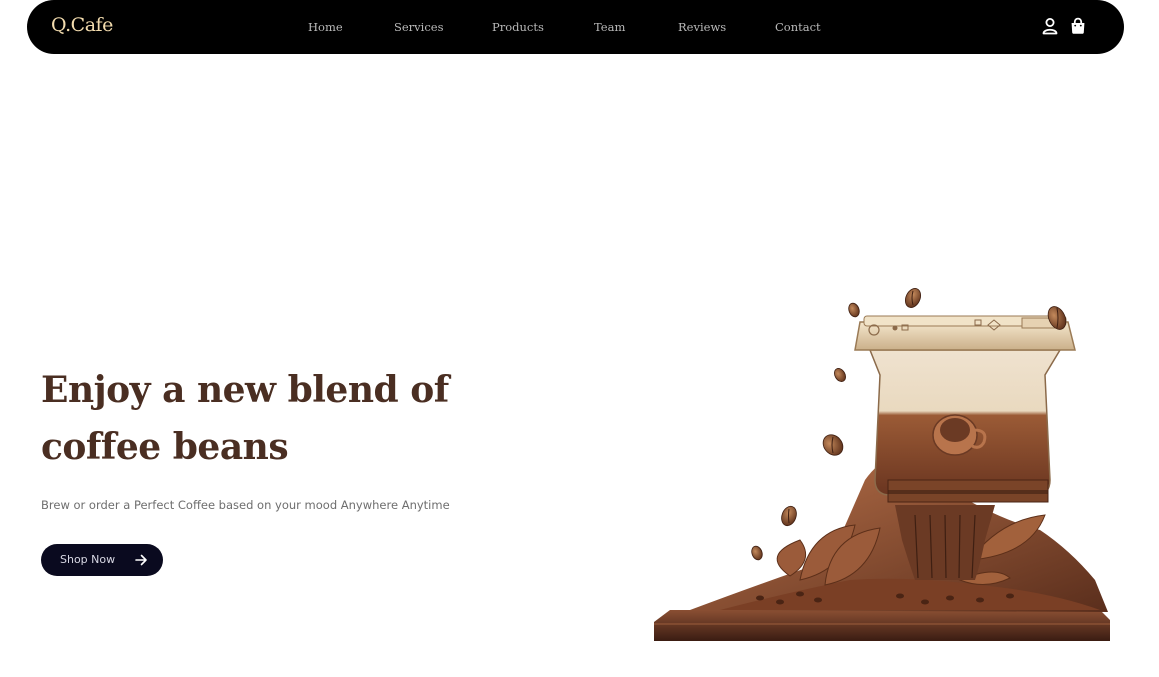 The image size is (1159, 677). Describe the element at coordinates (245, 390) in the screenshot. I see `hero-title-line-1: Enjoy a new blend of` at that location.